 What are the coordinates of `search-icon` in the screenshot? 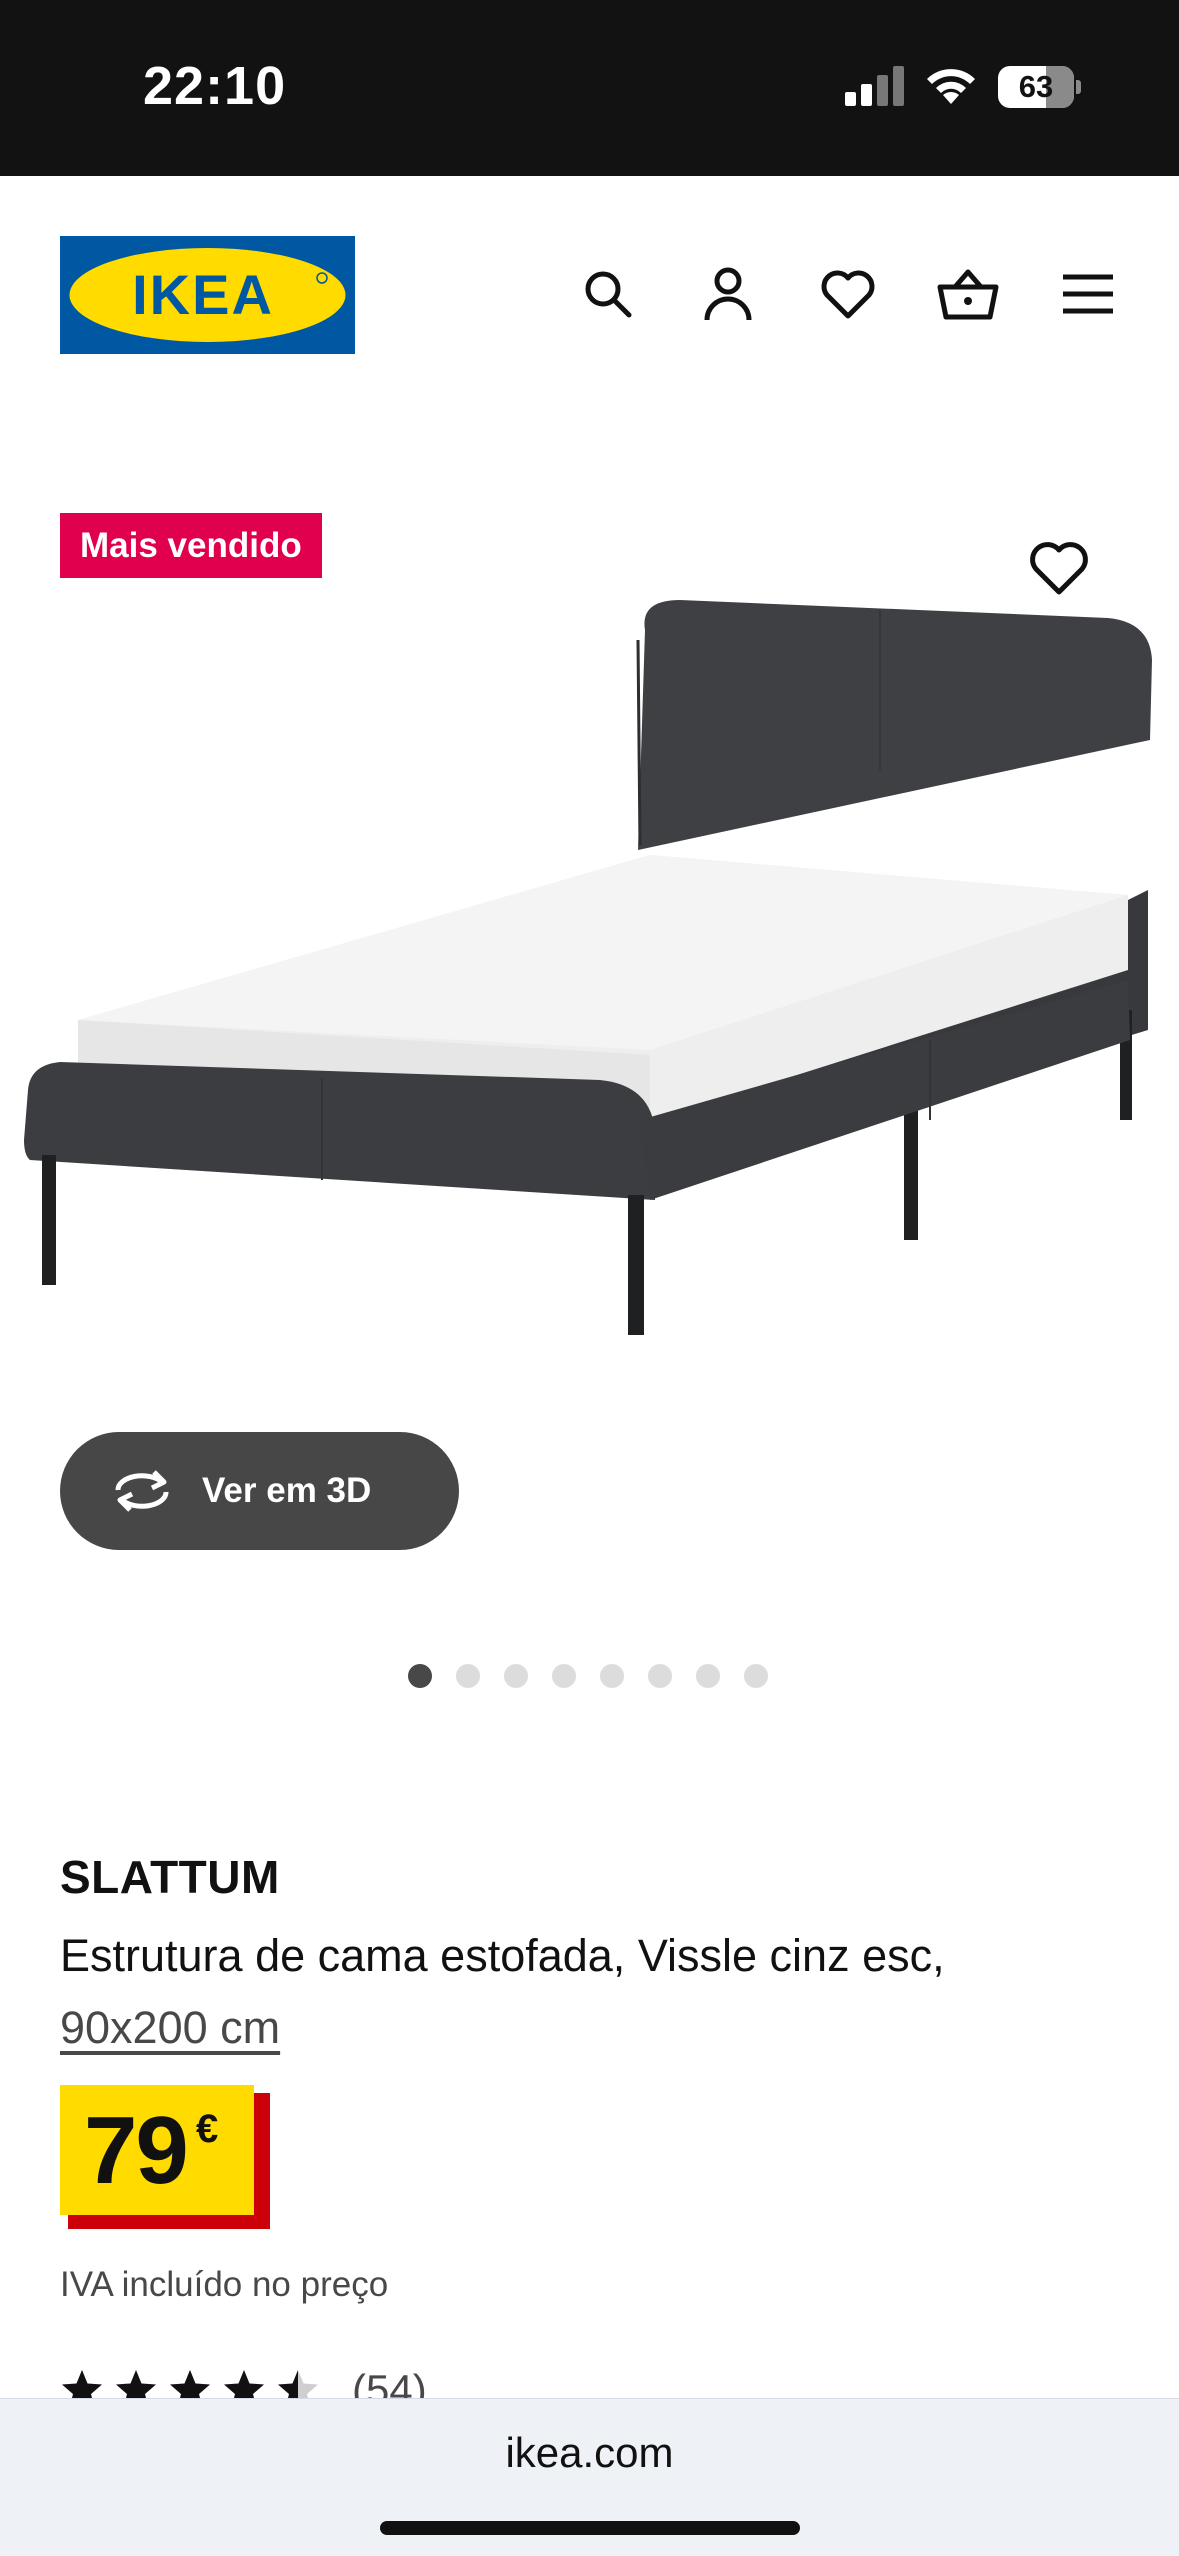 It's located at (608, 294).